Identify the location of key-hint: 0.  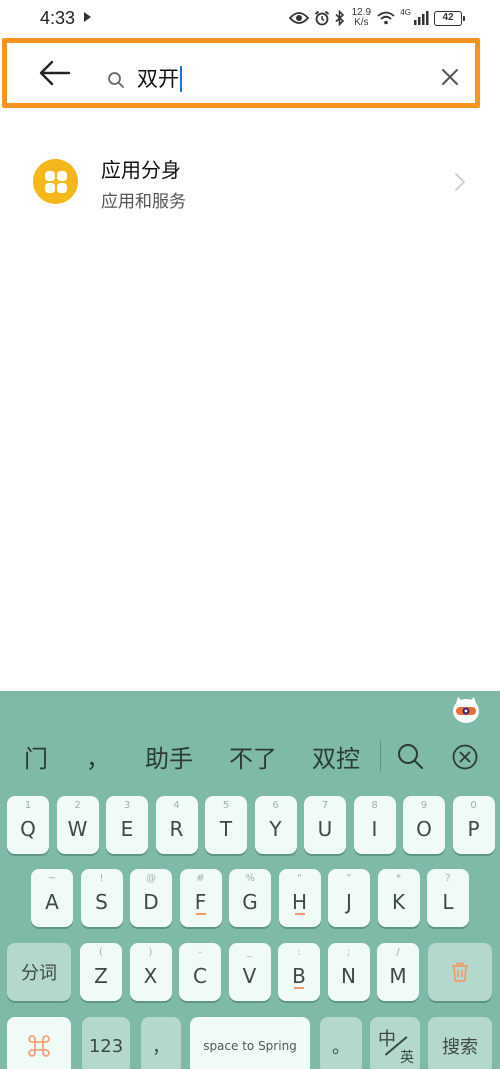
(473, 805).